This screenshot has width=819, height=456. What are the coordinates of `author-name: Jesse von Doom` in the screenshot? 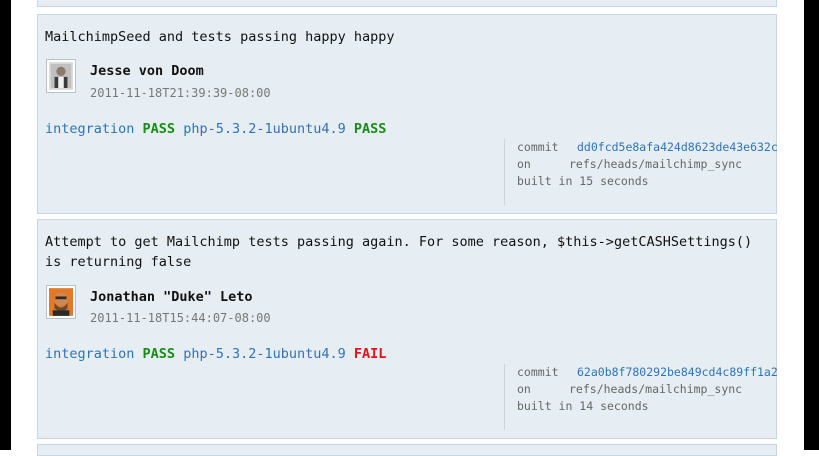 It's located at (147, 71).